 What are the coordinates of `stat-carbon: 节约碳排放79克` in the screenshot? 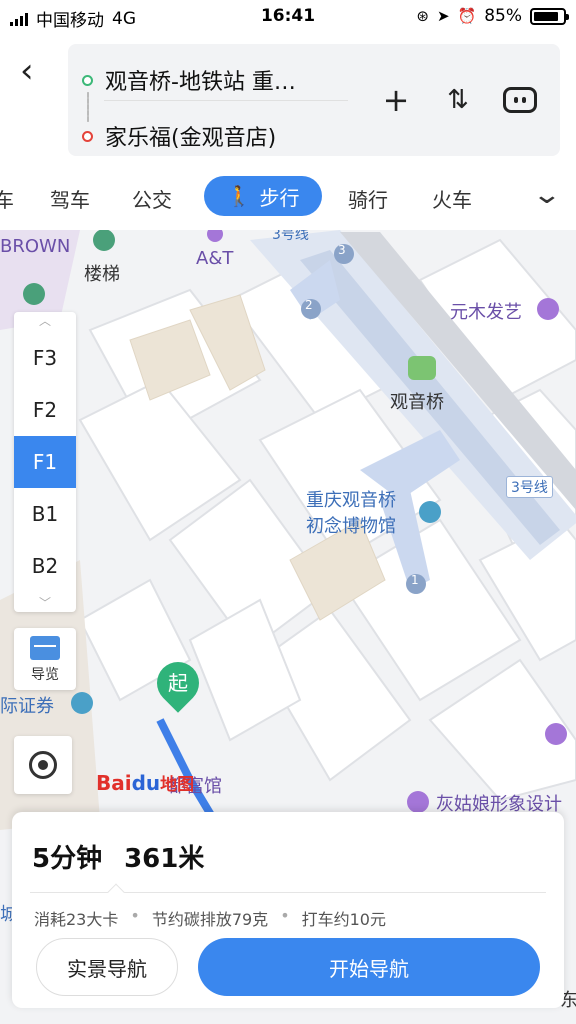 It's located at (210, 919).